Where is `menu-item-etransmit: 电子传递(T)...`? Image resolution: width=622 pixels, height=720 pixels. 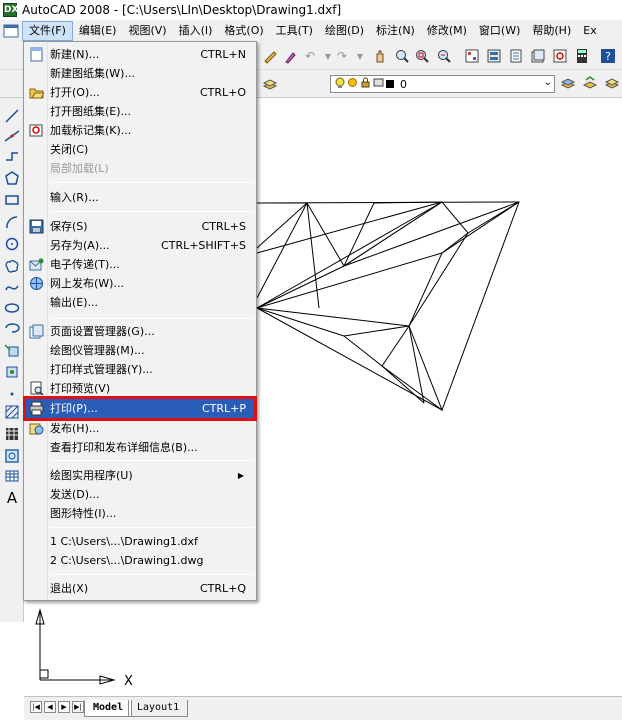
menu-item-etransmit: 电子传递(T)... is located at coordinates (140, 264).